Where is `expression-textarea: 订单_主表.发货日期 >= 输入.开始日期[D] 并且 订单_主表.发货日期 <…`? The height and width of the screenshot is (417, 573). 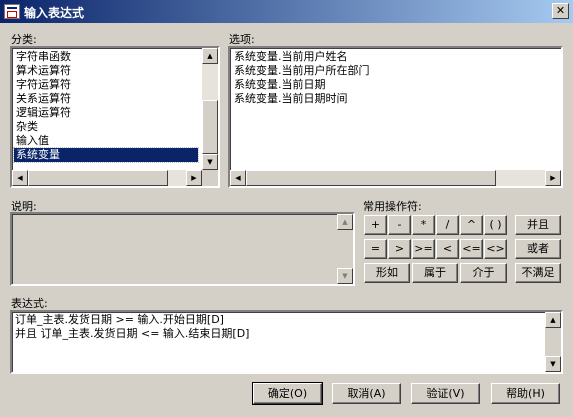 expression-textarea: 订单_主表.发货日期 >= 输入.开始日期[D] 并且 订单_主表.发货日期 <… is located at coordinates (286, 342).